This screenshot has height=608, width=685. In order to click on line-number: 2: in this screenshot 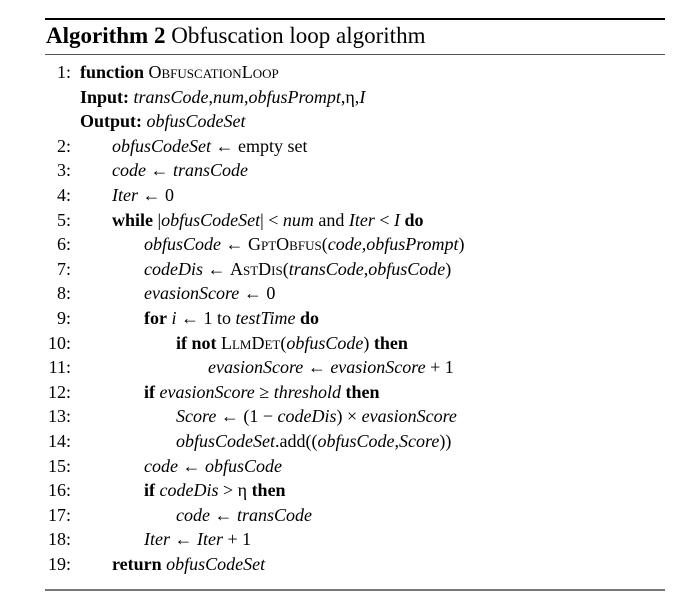, I will do `click(63, 145)`.